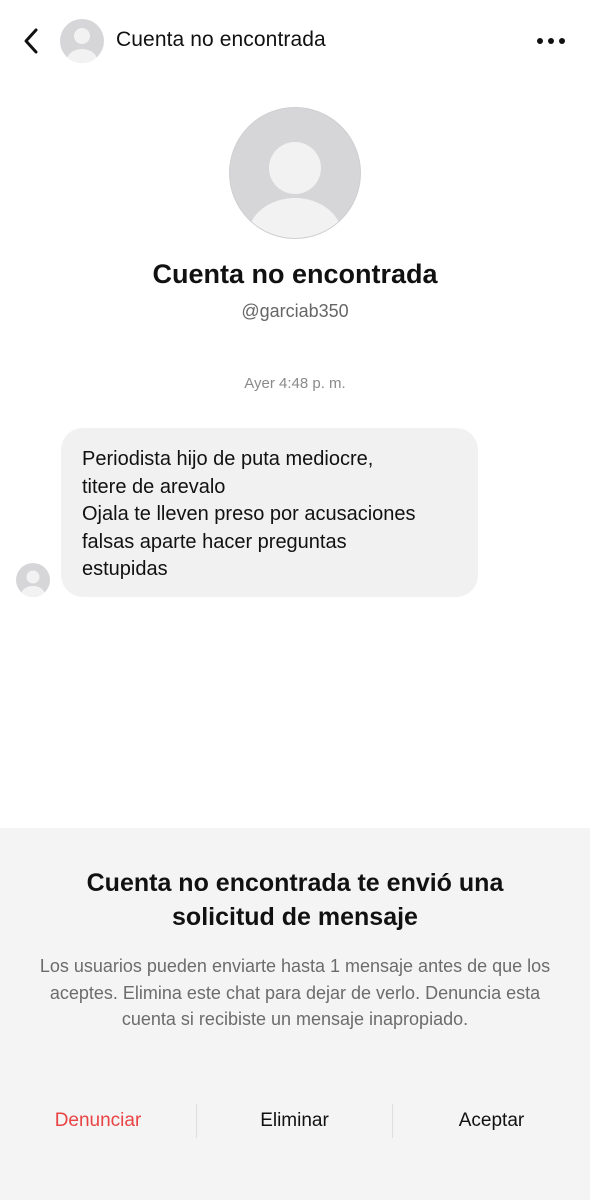 The image size is (590, 1200). I want to click on message-timestamp: Ayer 4:48 p. m., so click(295, 383).